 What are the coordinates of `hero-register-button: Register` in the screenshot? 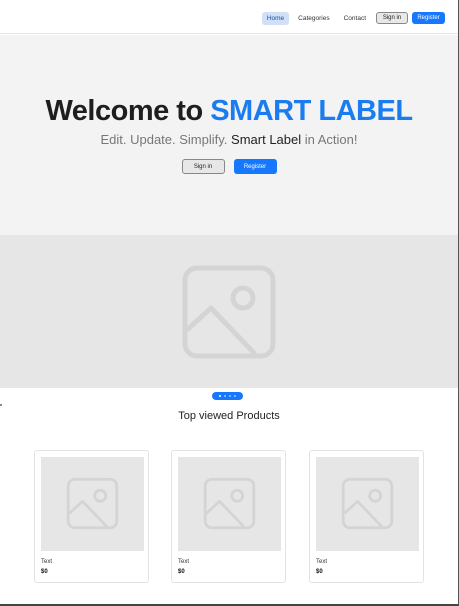 It's located at (255, 166).